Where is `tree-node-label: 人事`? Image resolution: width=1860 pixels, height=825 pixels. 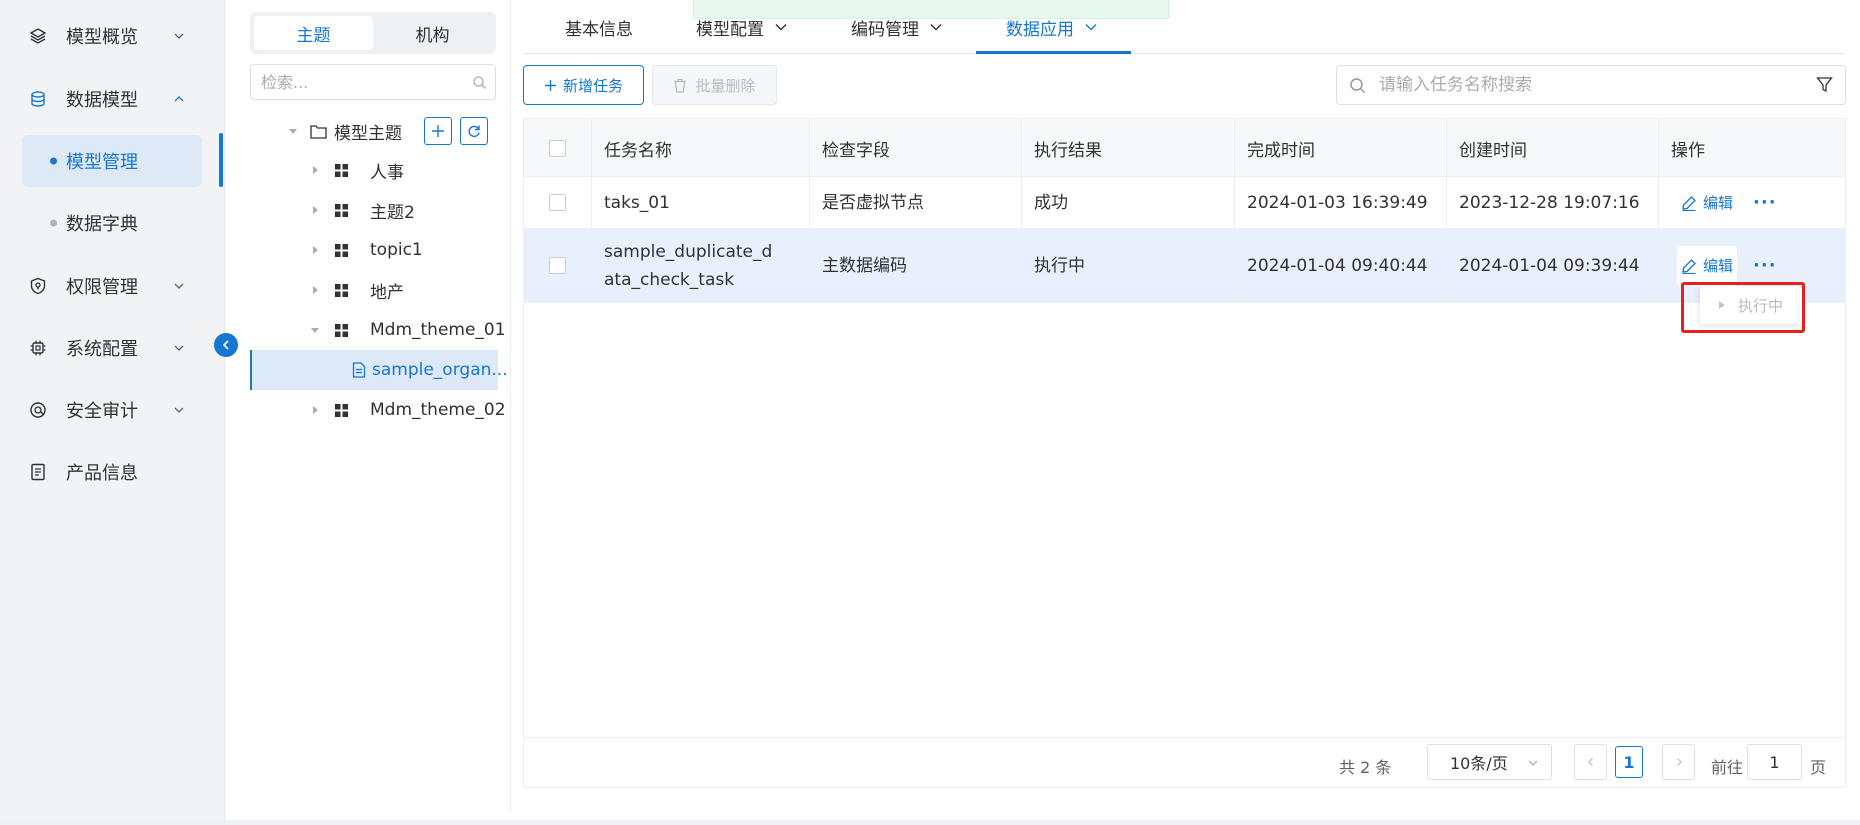
tree-node-label: 人事 is located at coordinates (387, 172).